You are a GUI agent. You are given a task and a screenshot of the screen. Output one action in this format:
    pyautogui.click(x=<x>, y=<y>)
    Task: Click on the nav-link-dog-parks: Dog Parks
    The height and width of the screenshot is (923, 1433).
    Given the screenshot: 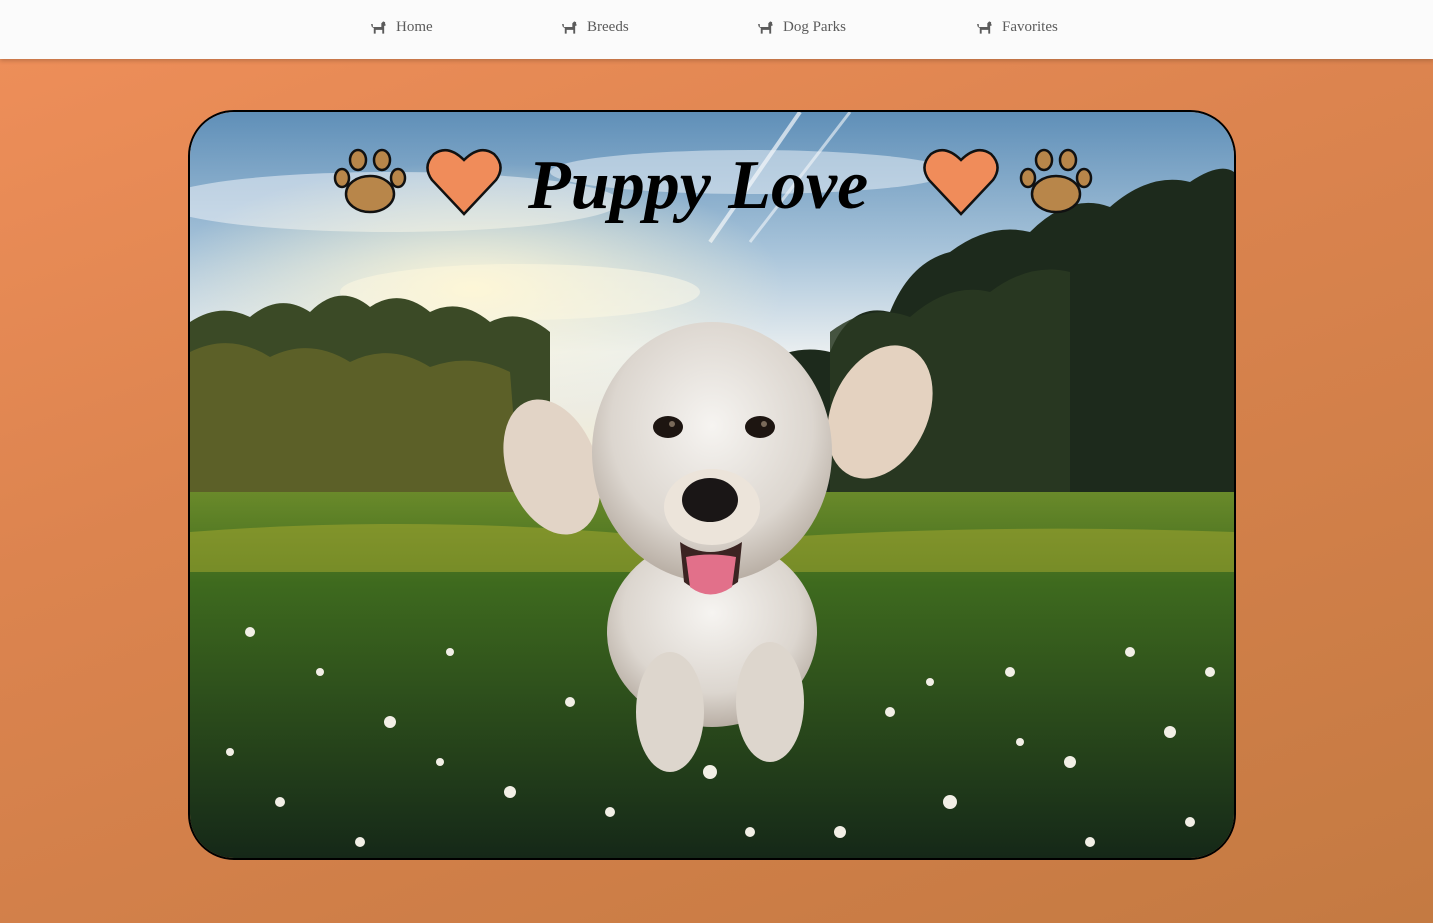 What is the action you would take?
    pyautogui.click(x=801, y=27)
    